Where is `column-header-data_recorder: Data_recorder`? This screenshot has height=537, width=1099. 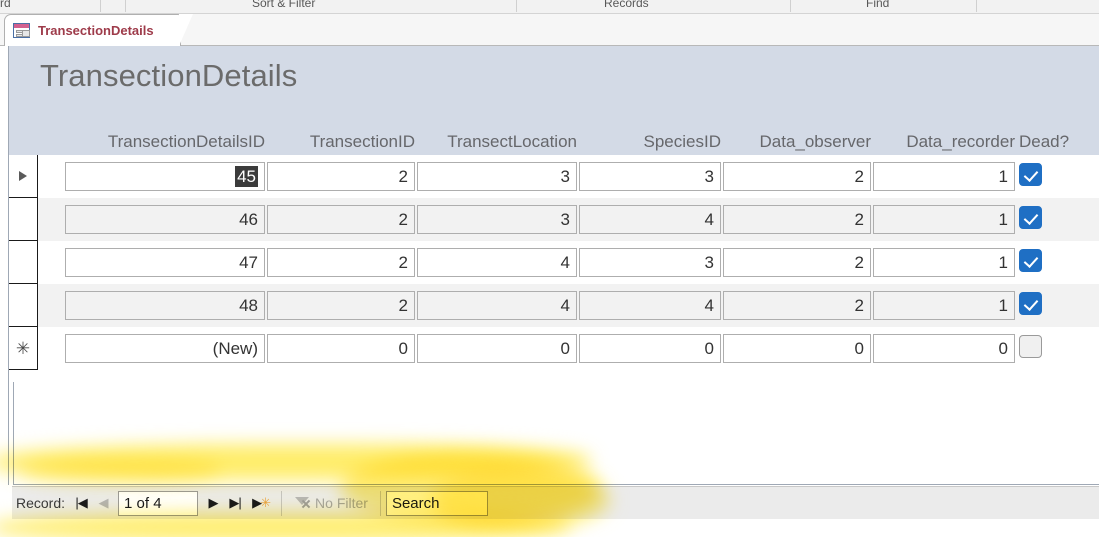
column-header-data_recorder: Data_recorder is located at coordinates (944, 142).